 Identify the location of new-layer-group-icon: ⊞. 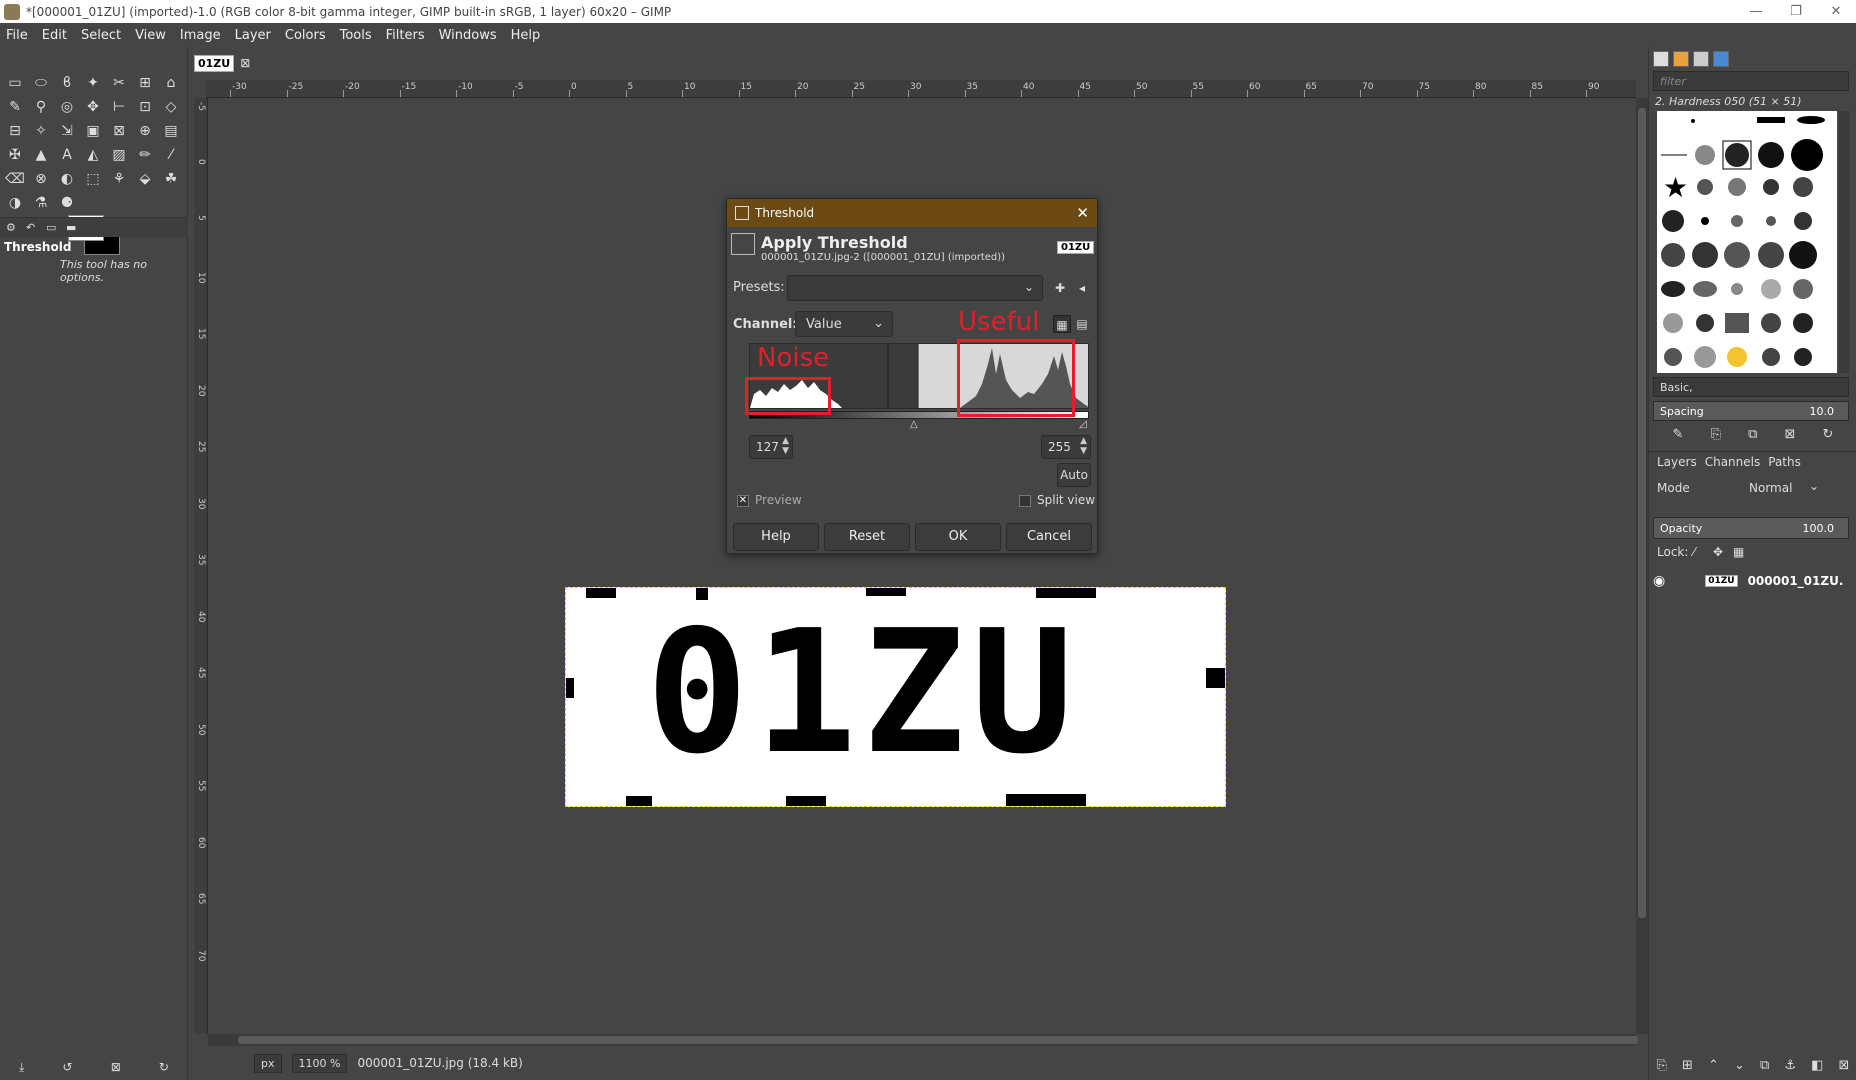
(1687, 1065).